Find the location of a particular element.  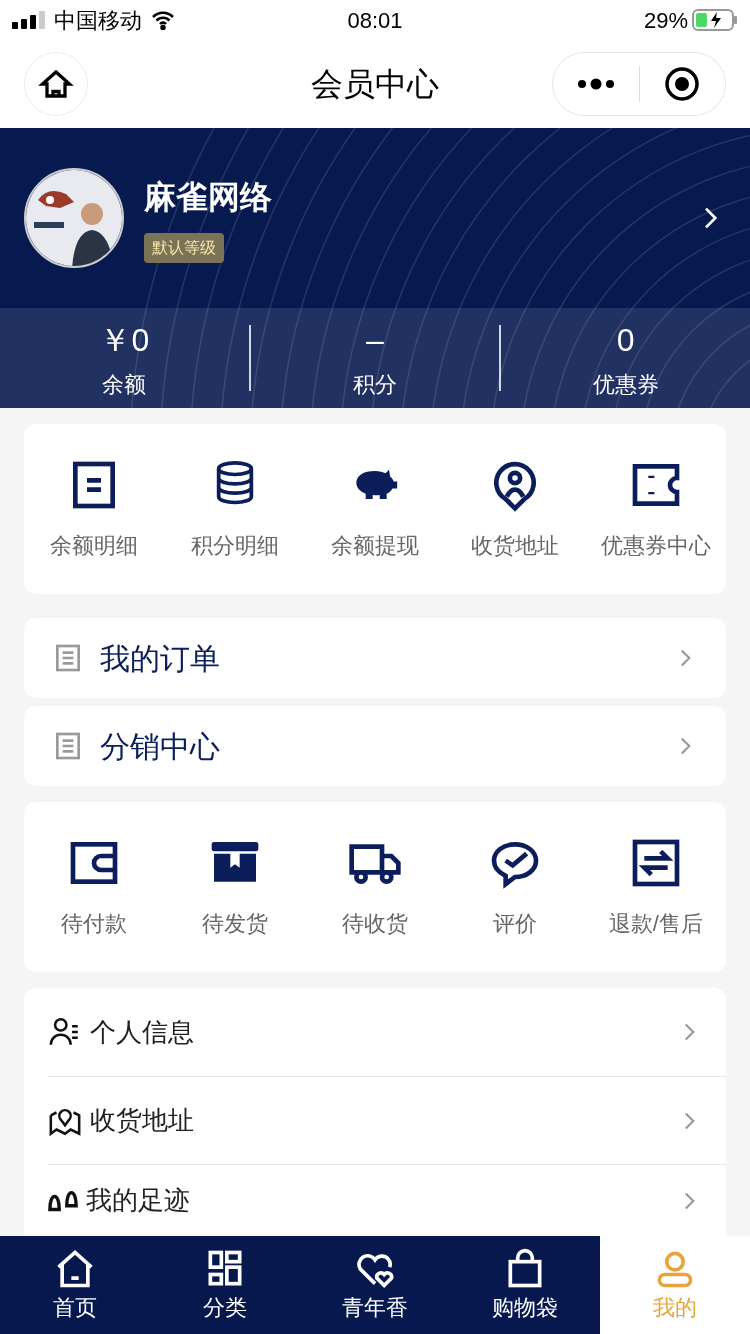

menu-card: 我的订单 is located at coordinates (375, 658).